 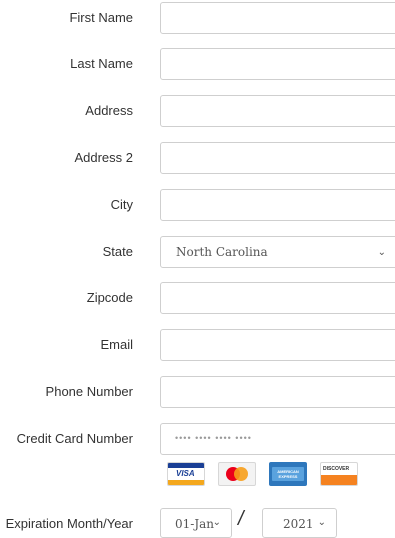 What do you see at coordinates (277, 205) in the screenshot?
I see `city-input` at bounding box center [277, 205].